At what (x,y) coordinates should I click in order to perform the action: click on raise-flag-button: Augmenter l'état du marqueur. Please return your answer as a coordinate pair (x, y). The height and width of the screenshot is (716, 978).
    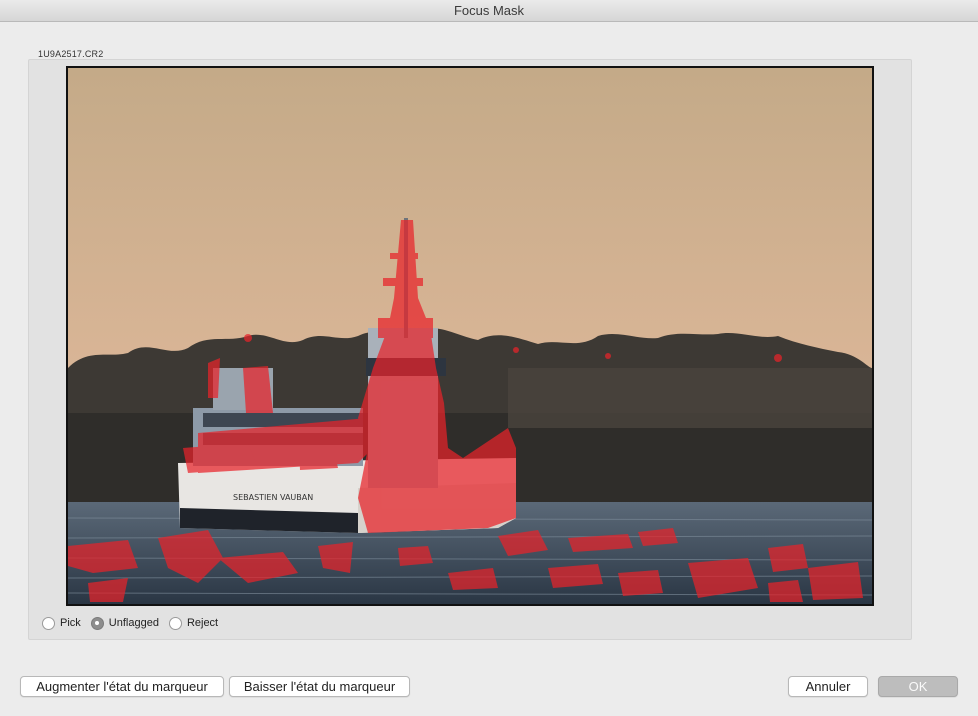
    Looking at the image, I should click on (122, 686).